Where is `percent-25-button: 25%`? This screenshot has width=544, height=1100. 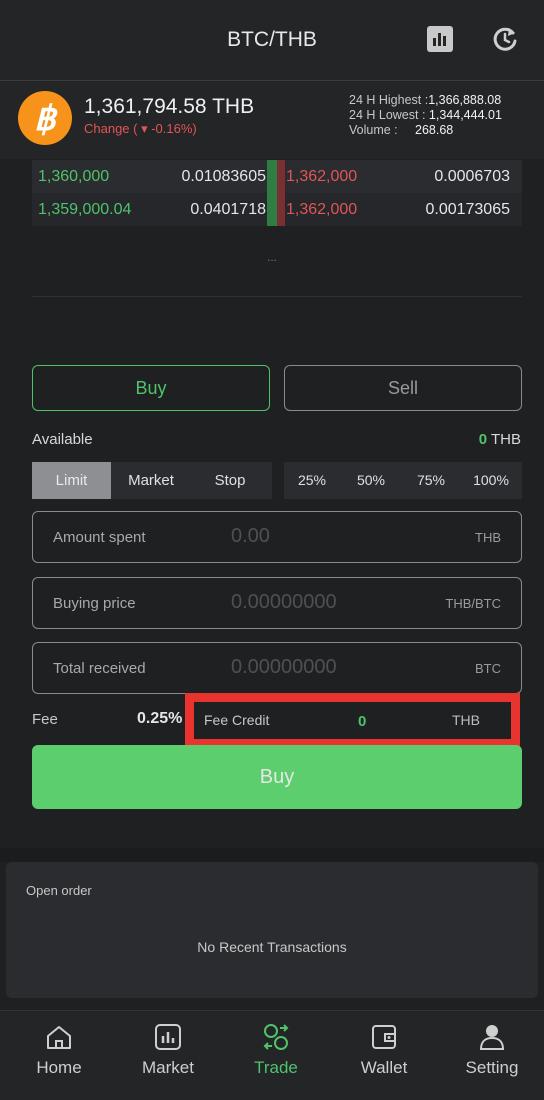 percent-25-button: 25% is located at coordinates (312, 480).